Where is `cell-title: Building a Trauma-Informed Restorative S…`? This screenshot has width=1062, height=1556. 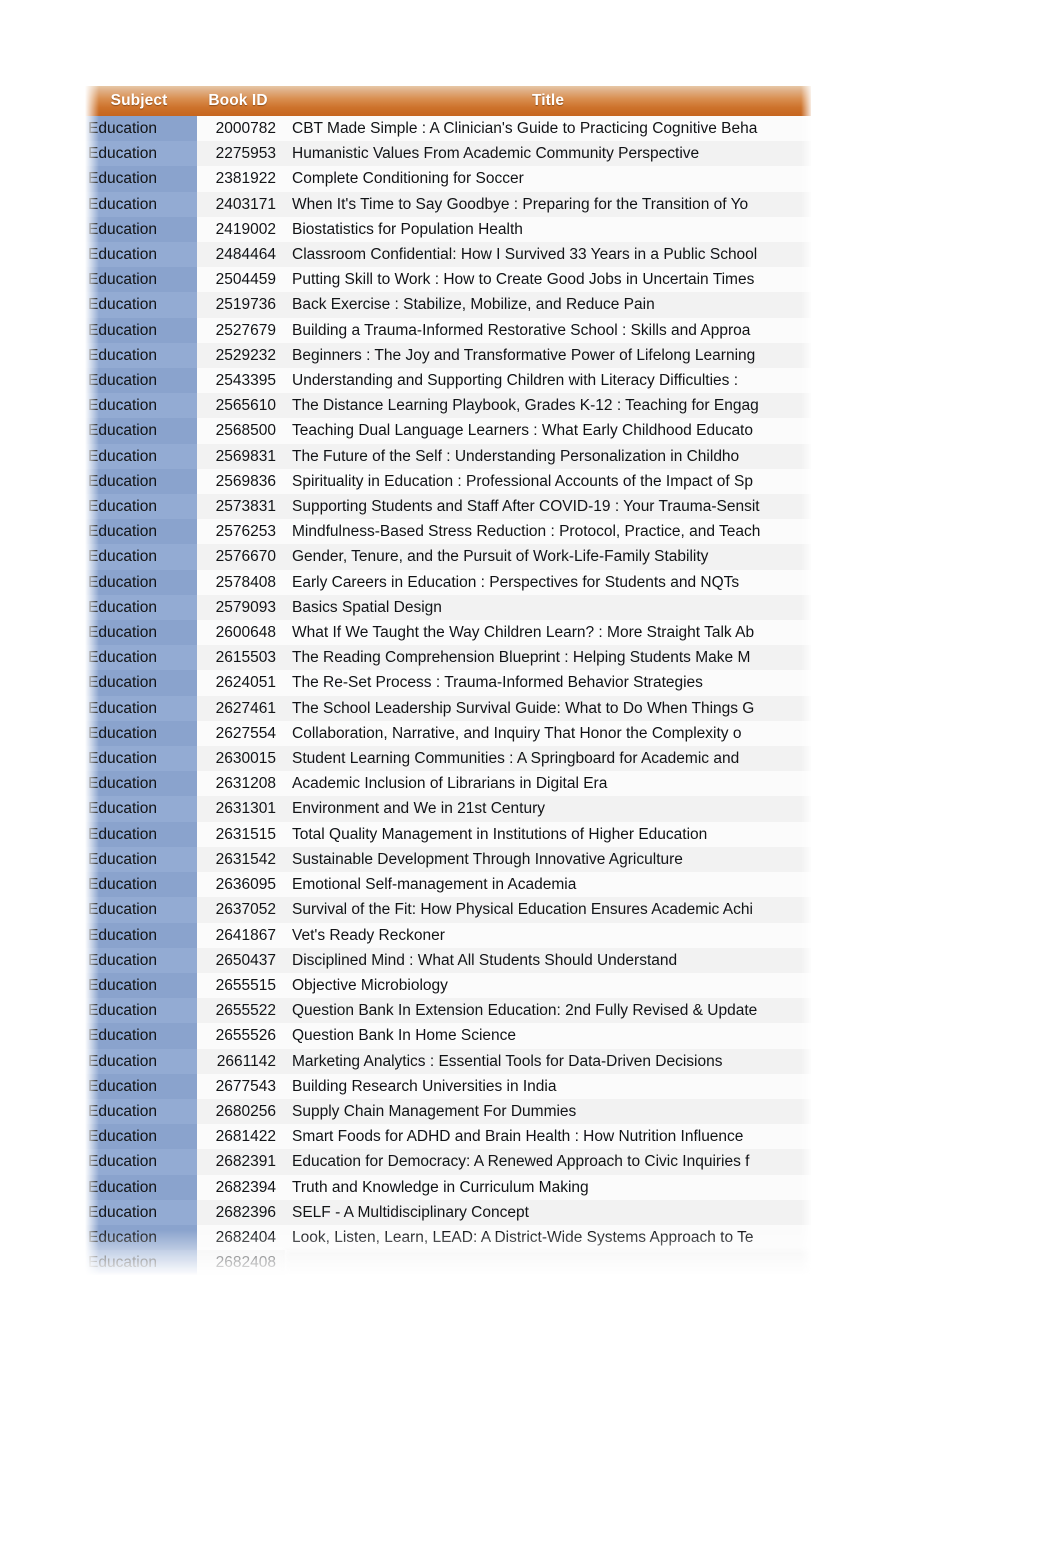 cell-title: Building a Trauma-Informed Restorative S… is located at coordinates (548, 330).